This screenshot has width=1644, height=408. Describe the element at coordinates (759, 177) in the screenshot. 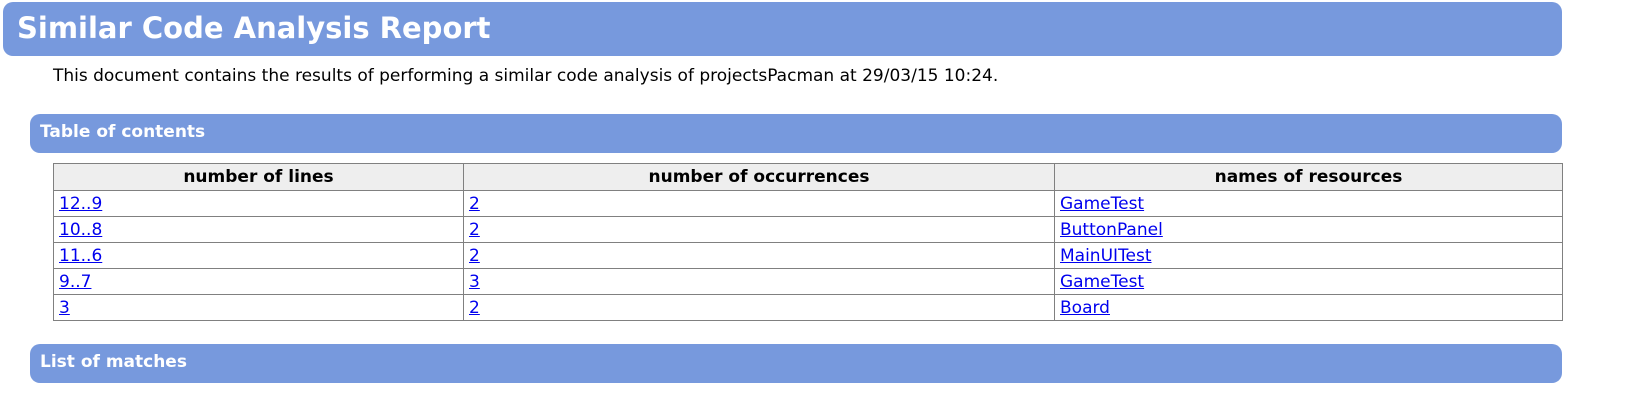

I see `column-header-occurrences: number of occurrences` at that location.